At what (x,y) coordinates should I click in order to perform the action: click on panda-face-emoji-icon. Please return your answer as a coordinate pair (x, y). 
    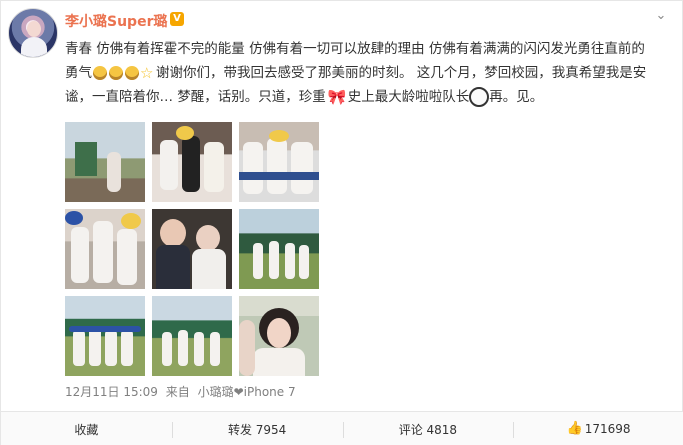
    Looking at the image, I should click on (479, 97).